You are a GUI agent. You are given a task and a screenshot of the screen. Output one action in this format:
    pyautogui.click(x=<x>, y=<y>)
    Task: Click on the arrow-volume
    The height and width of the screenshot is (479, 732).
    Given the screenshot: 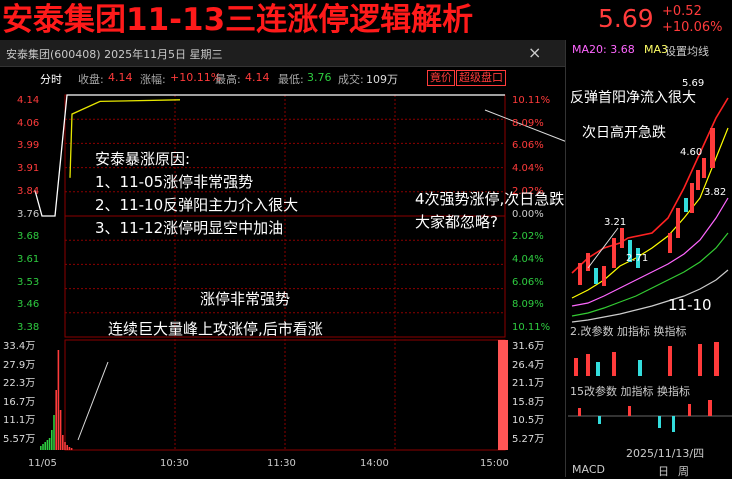 What is the action you would take?
    pyautogui.click(x=93, y=401)
    